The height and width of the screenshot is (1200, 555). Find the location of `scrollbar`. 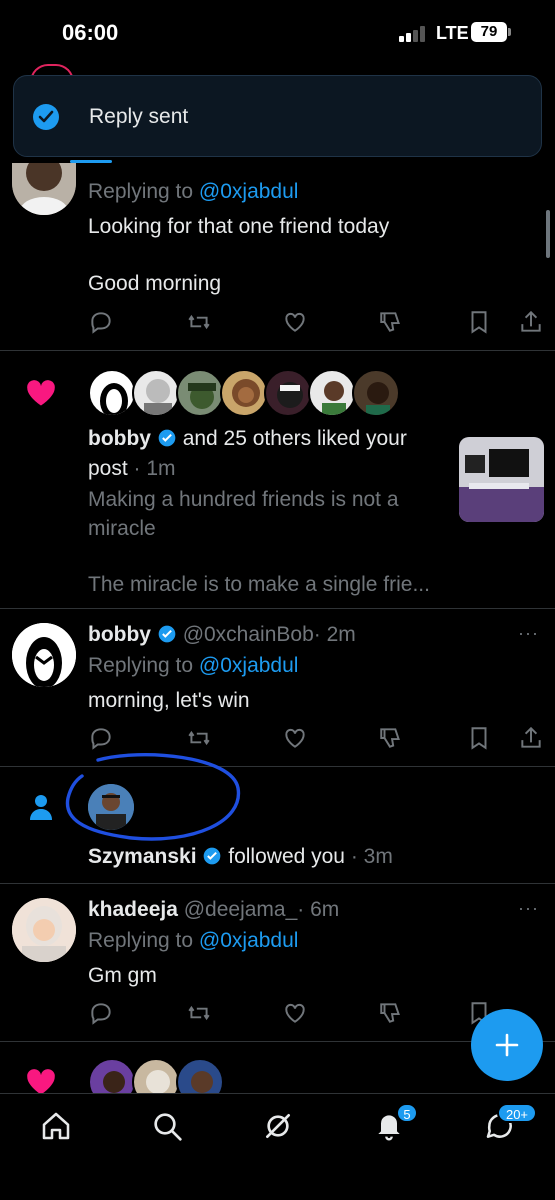

scrollbar is located at coordinates (548, 234).